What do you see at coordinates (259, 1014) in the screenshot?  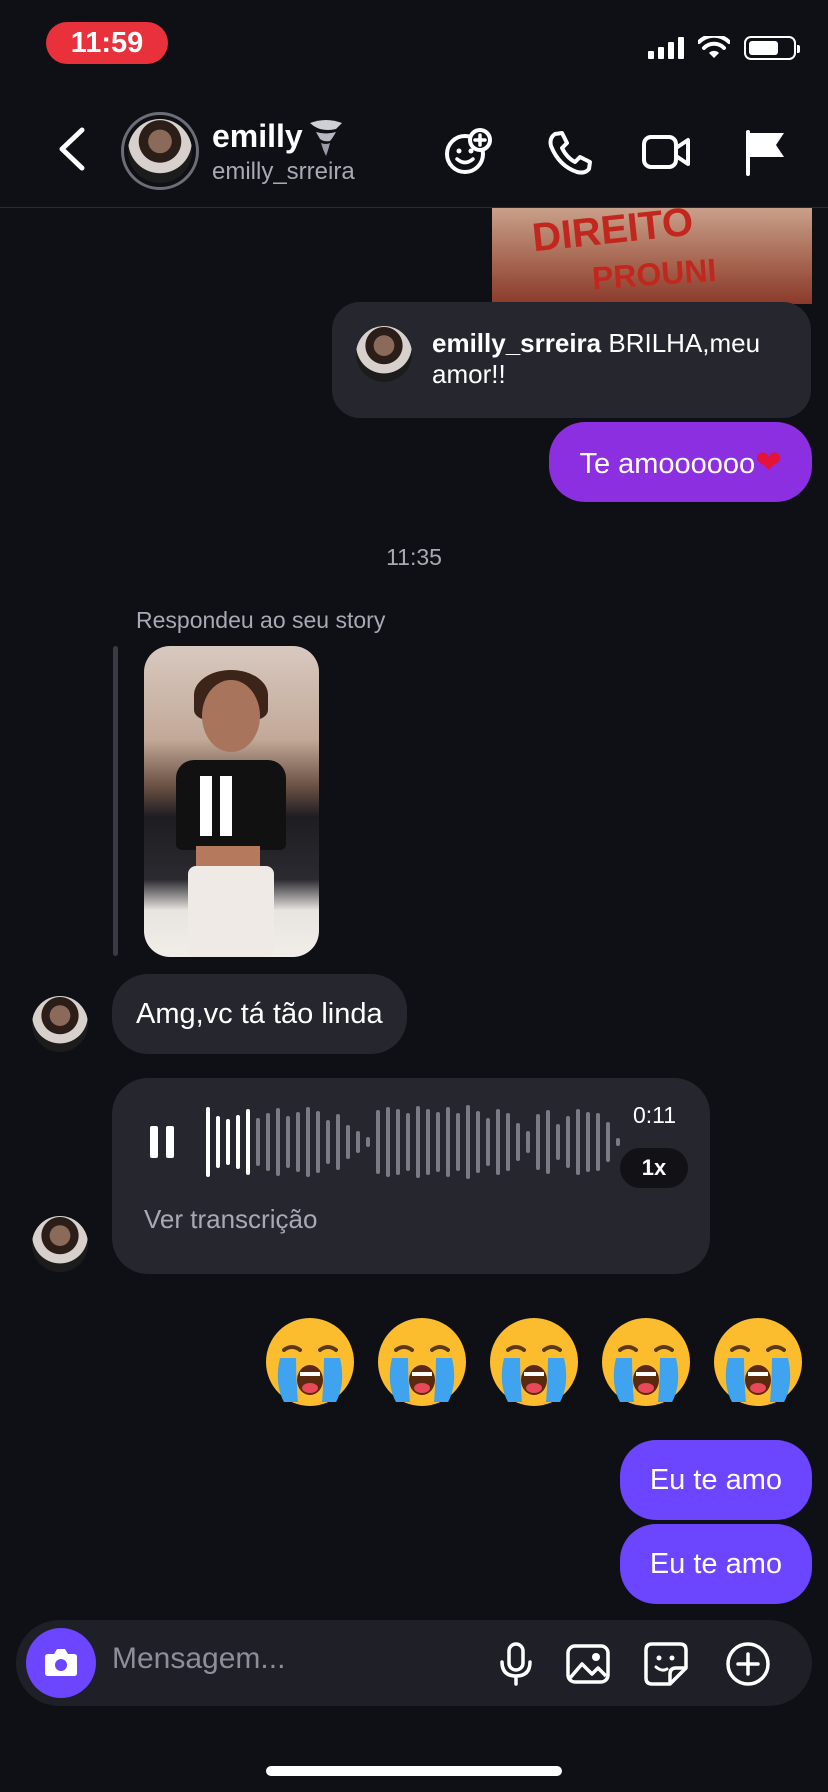 I see `received-message: Amg,vc tá tão linda` at bounding box center [259, 1014].